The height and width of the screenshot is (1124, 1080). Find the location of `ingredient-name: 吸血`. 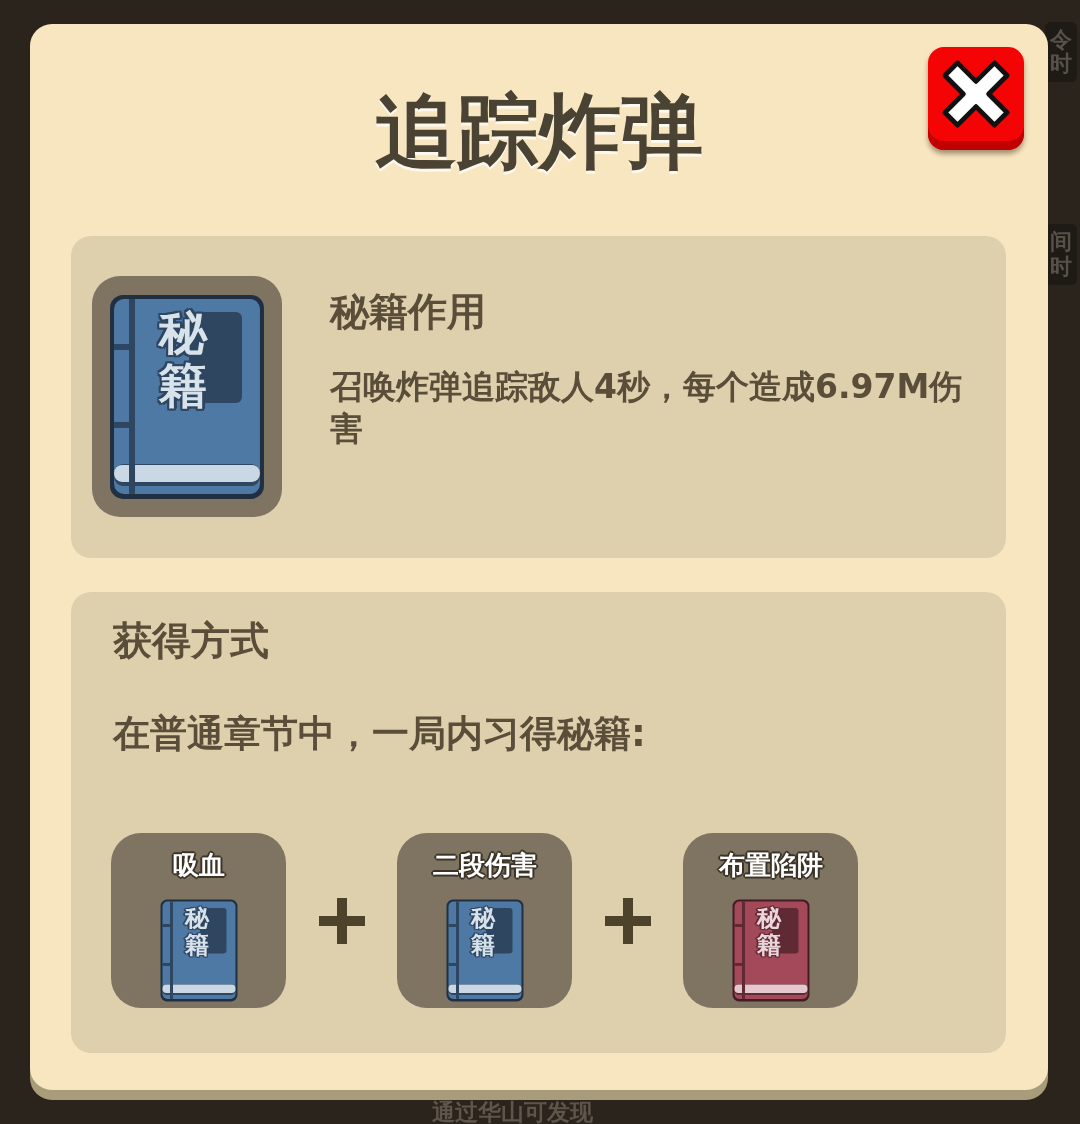

ingredient-name: 吸血 is located at coordinates (198, 865).